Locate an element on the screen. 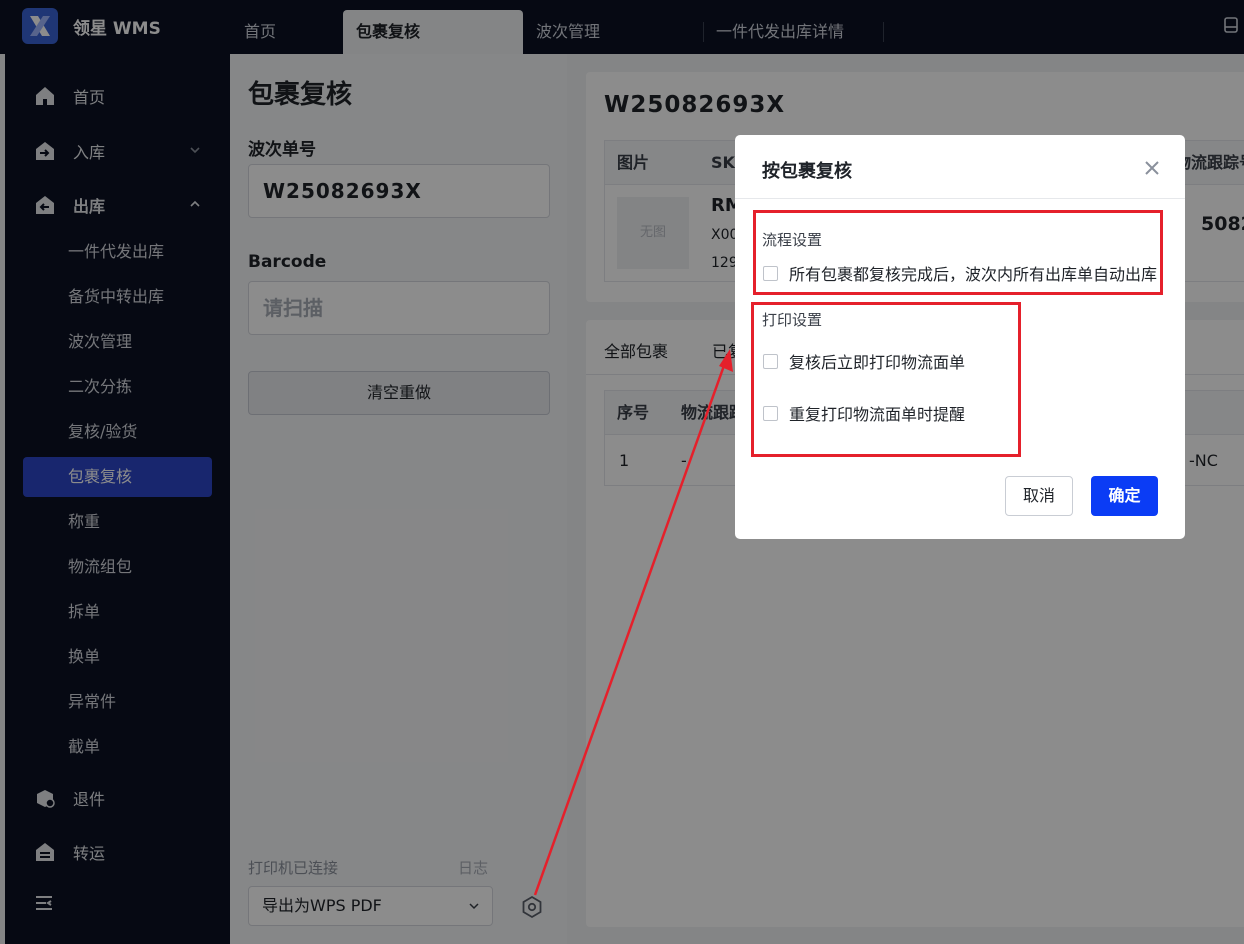  cancel-button: 取消 is located at coordinates (1039, 496).